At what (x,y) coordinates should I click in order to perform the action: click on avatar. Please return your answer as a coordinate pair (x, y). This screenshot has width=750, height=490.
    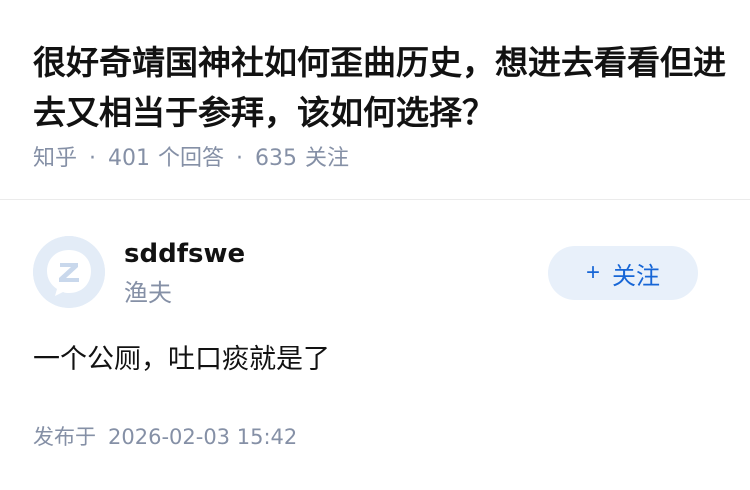
    Looking at the image, I should click on (69, 272).